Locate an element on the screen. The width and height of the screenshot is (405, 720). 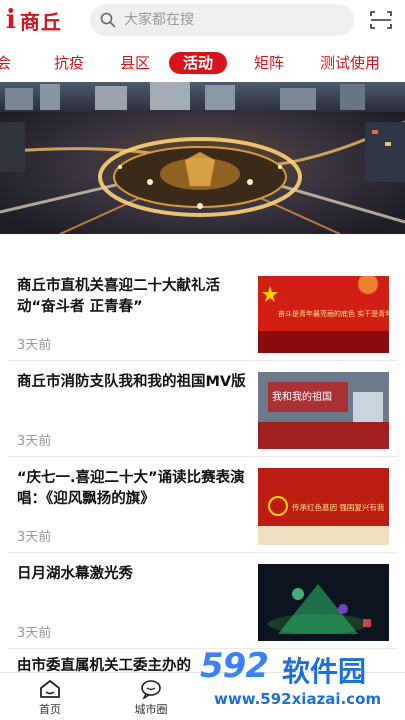
thumb-caption: 传承红色基因 强国复兴有我 is located at coordinates (338, 507).